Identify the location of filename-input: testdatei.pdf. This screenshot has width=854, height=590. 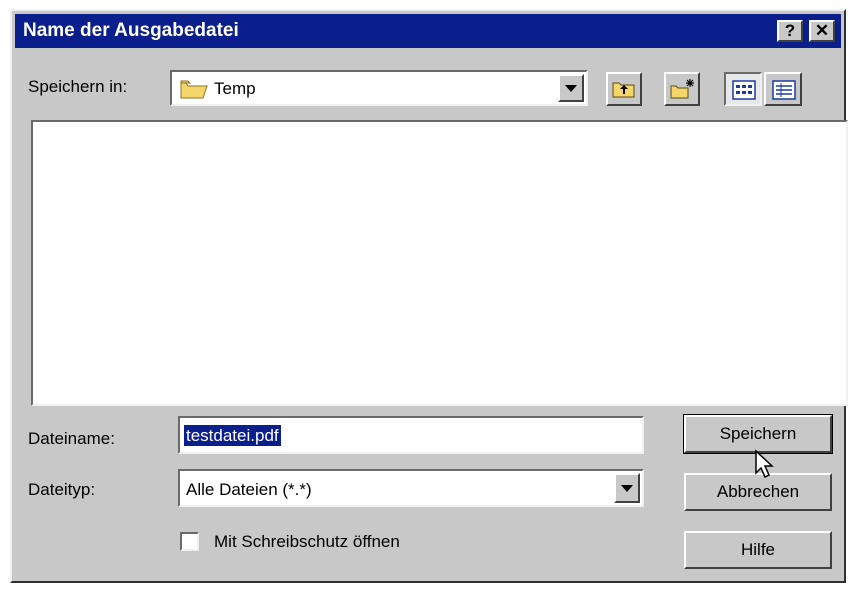
(411, 435).